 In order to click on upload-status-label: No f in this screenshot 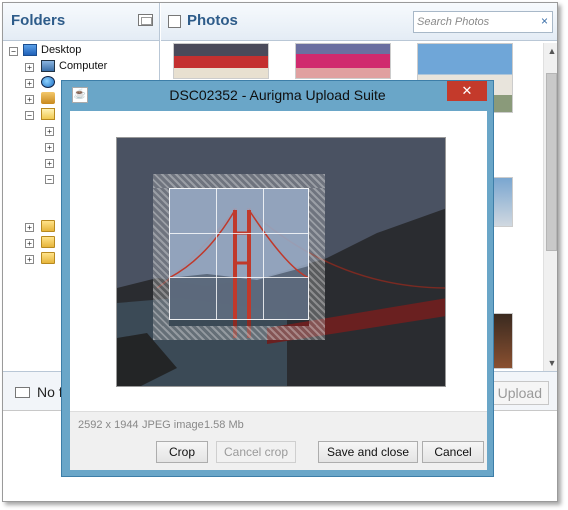, I will do `click(50, 392)`.